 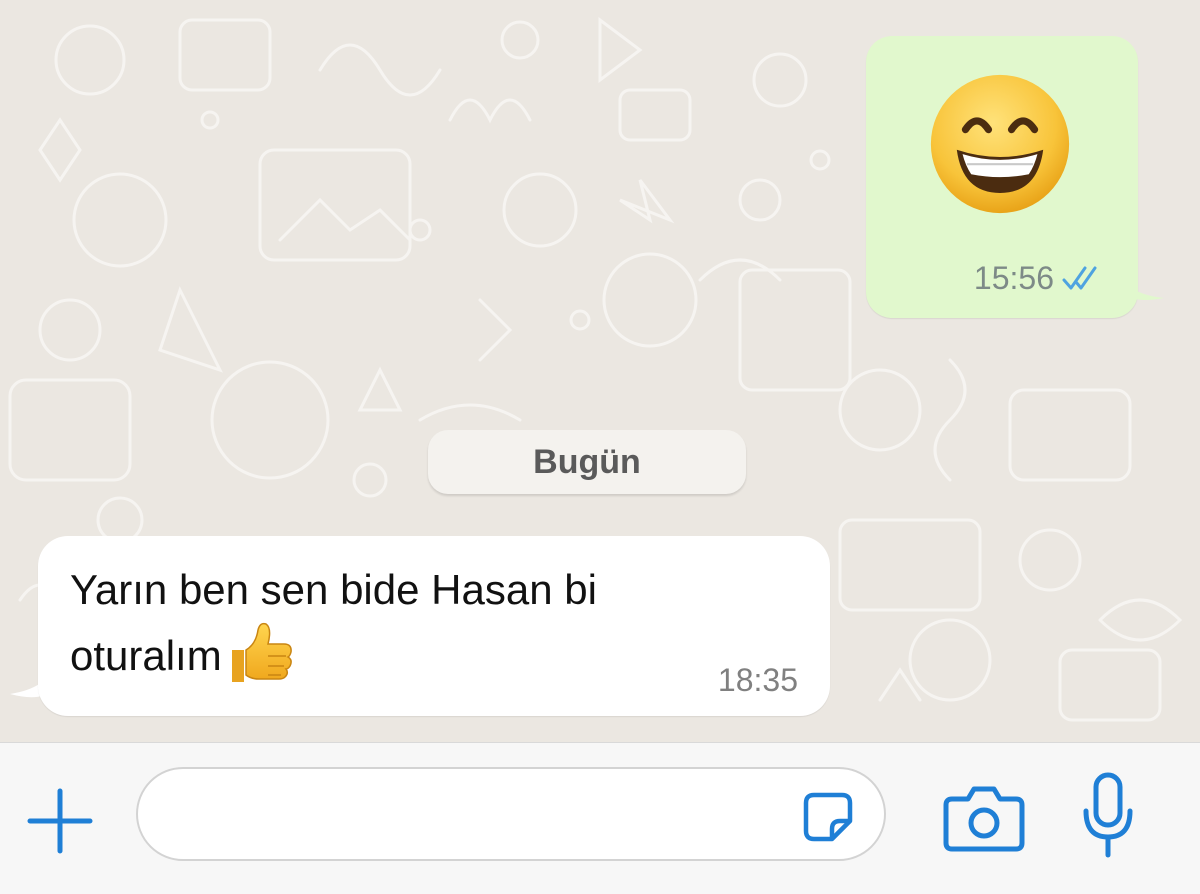 What do you see at coordinates (1083, 279) in the screenshot?
I see `double-check-read-icon` at bounding box center [1083, 279].